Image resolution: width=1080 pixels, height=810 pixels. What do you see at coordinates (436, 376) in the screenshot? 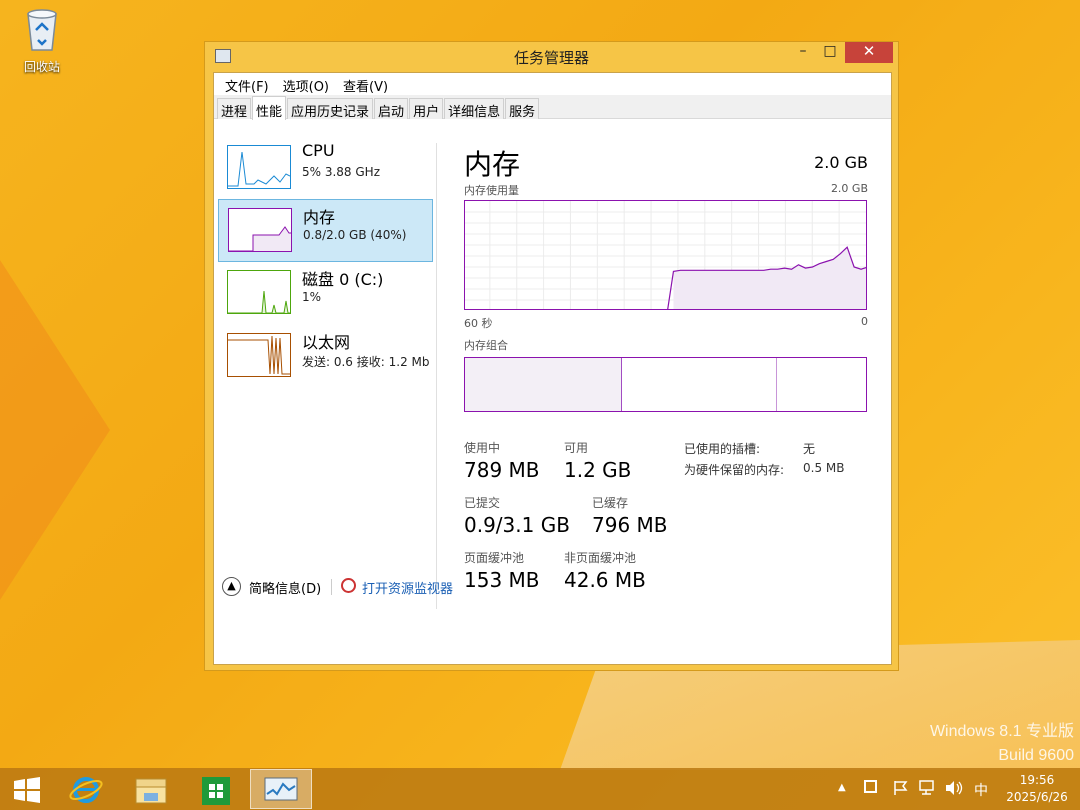
I see `pane-divider` at bounding box center [436, 376].